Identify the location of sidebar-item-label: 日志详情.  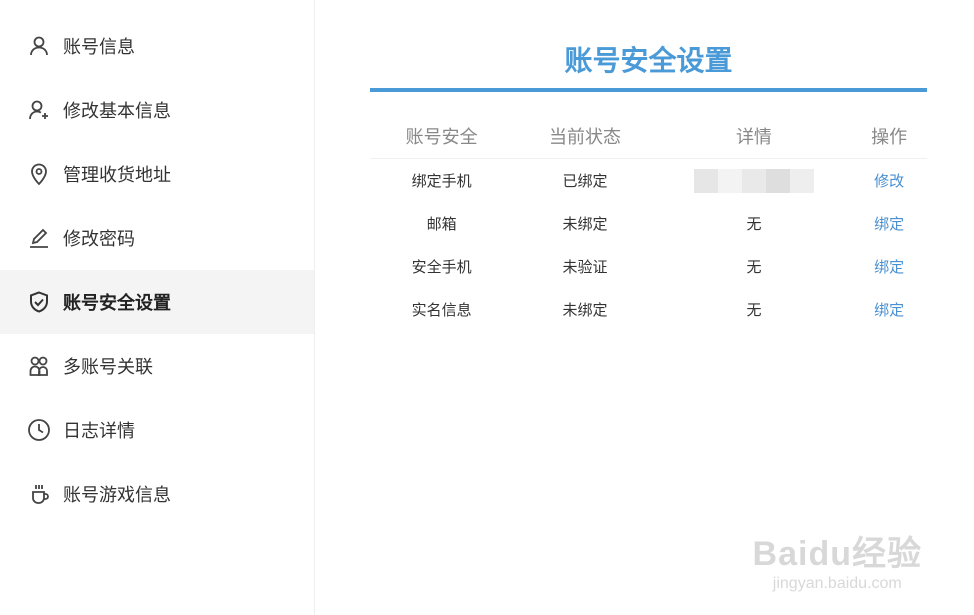
(99, 431).